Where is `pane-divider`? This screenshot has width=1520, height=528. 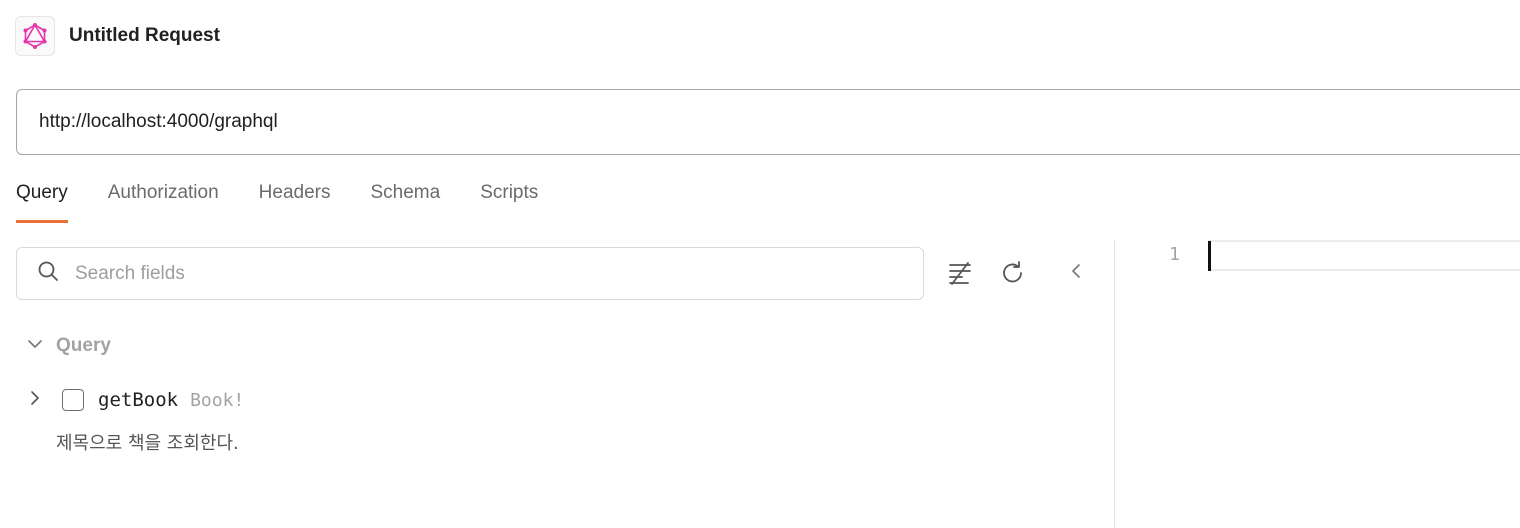
pane-divider is located at coordinates (1114, 384).